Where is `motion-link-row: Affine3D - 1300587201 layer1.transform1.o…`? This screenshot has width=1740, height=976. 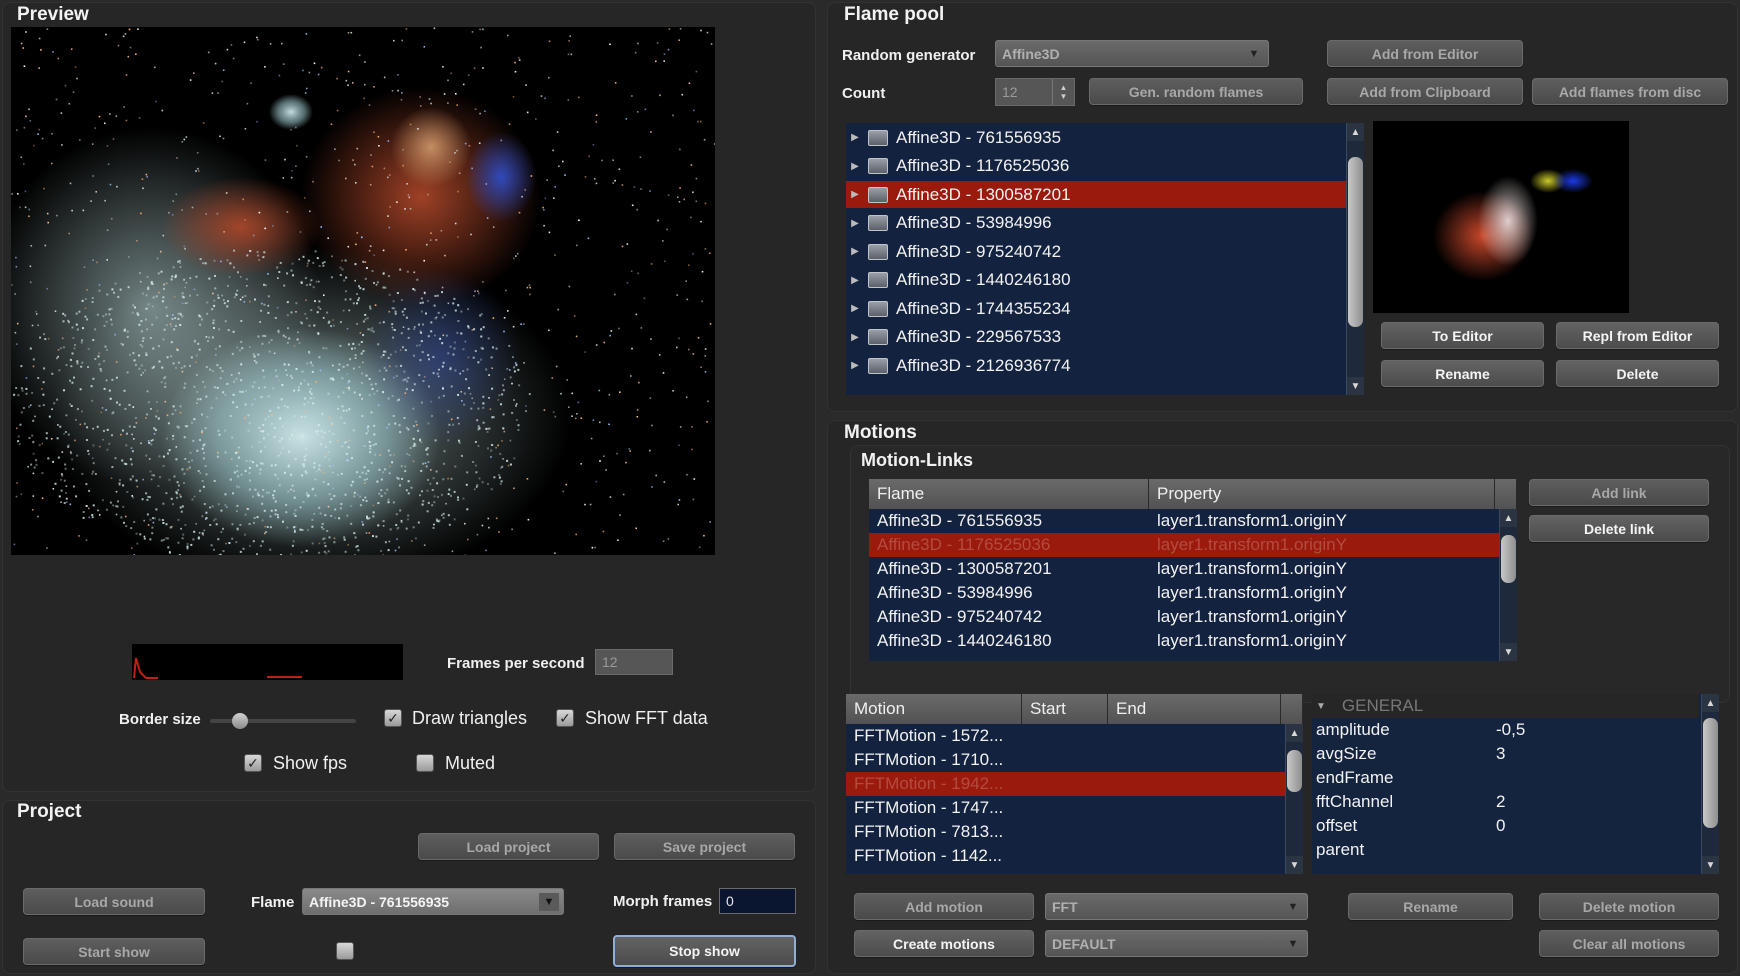
motion-link-row: Affine3D - 1300587201 layer1.transform1.o… is located at coordinates (1184, 569).